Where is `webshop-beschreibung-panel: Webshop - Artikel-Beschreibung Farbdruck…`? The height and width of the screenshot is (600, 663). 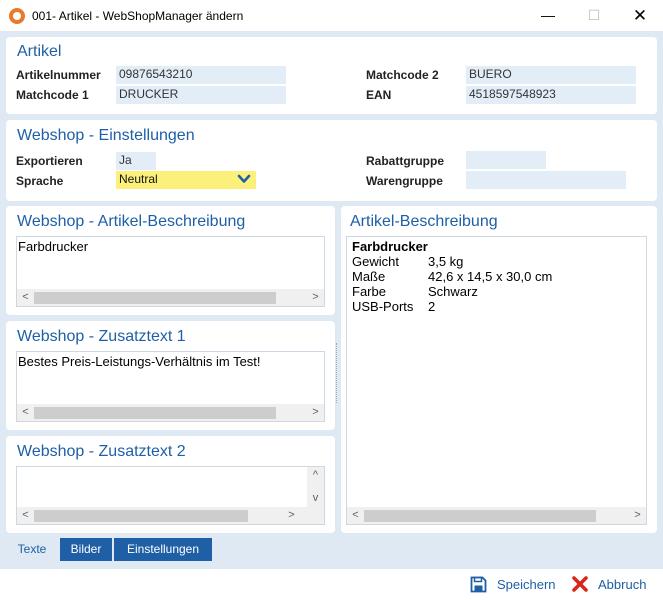 webshop-beschreibung-panel: Webshop - Artikel-Beschreibung Farbdruck… is located at coordinates (170, 260).